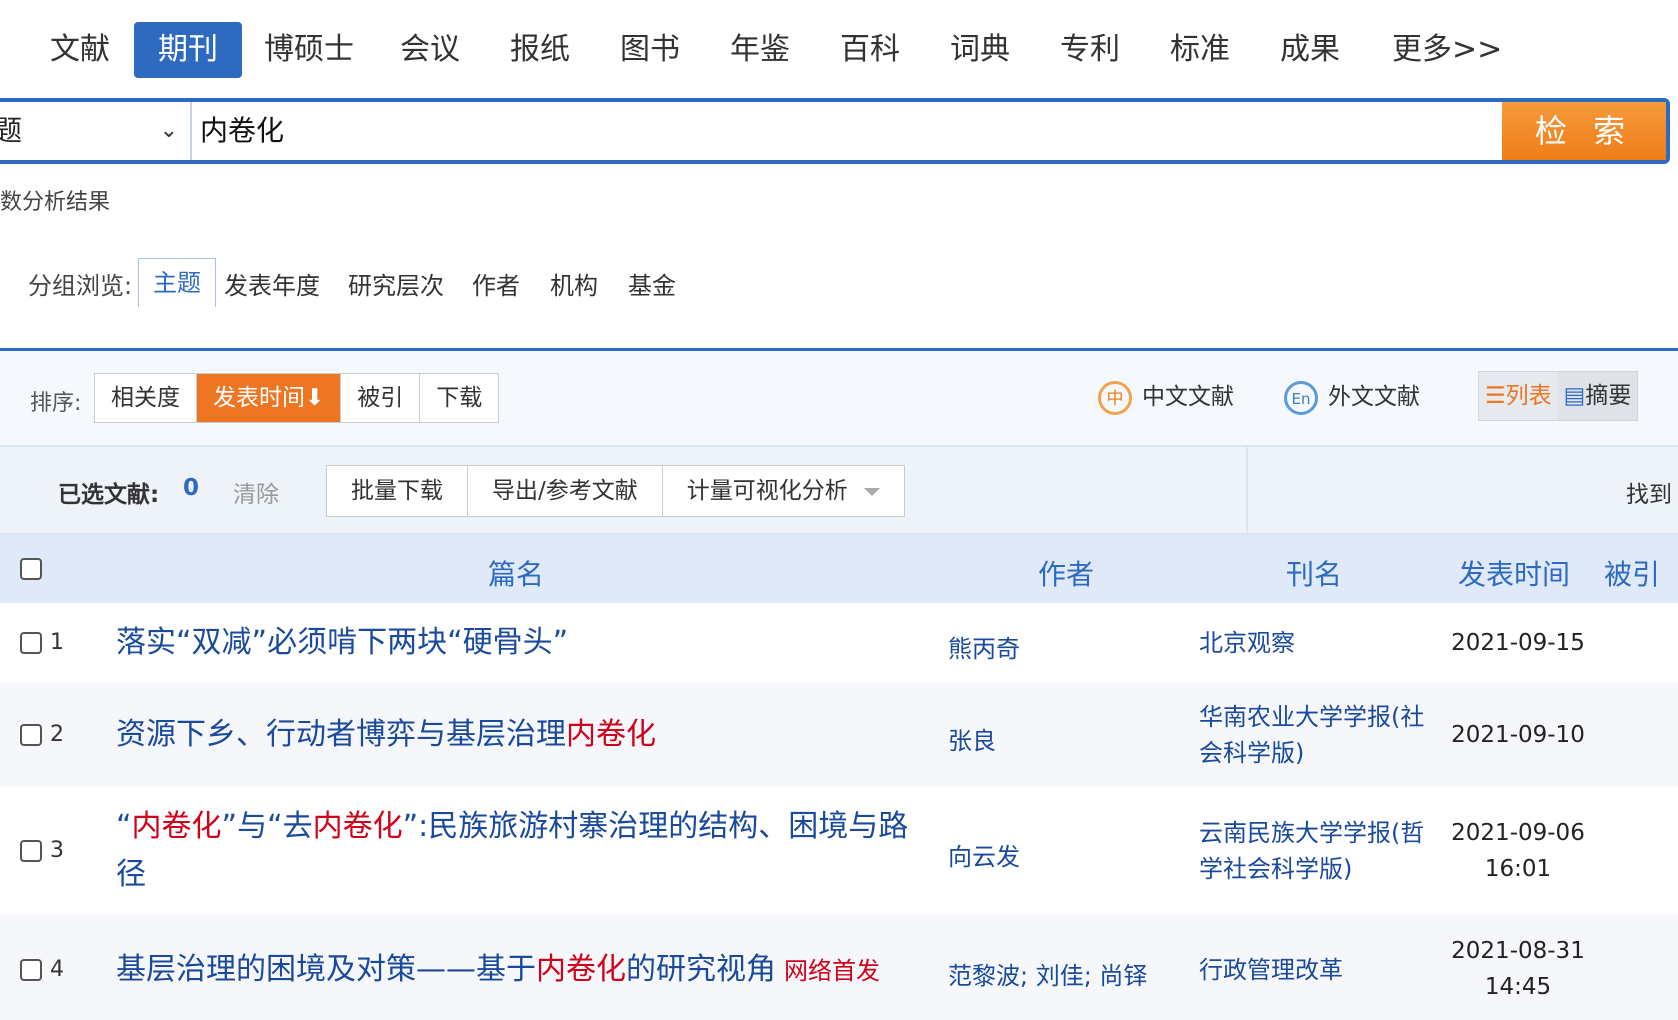  I want to click on foreign-literature-toggle: En 外文文献, so click(1352, 397).